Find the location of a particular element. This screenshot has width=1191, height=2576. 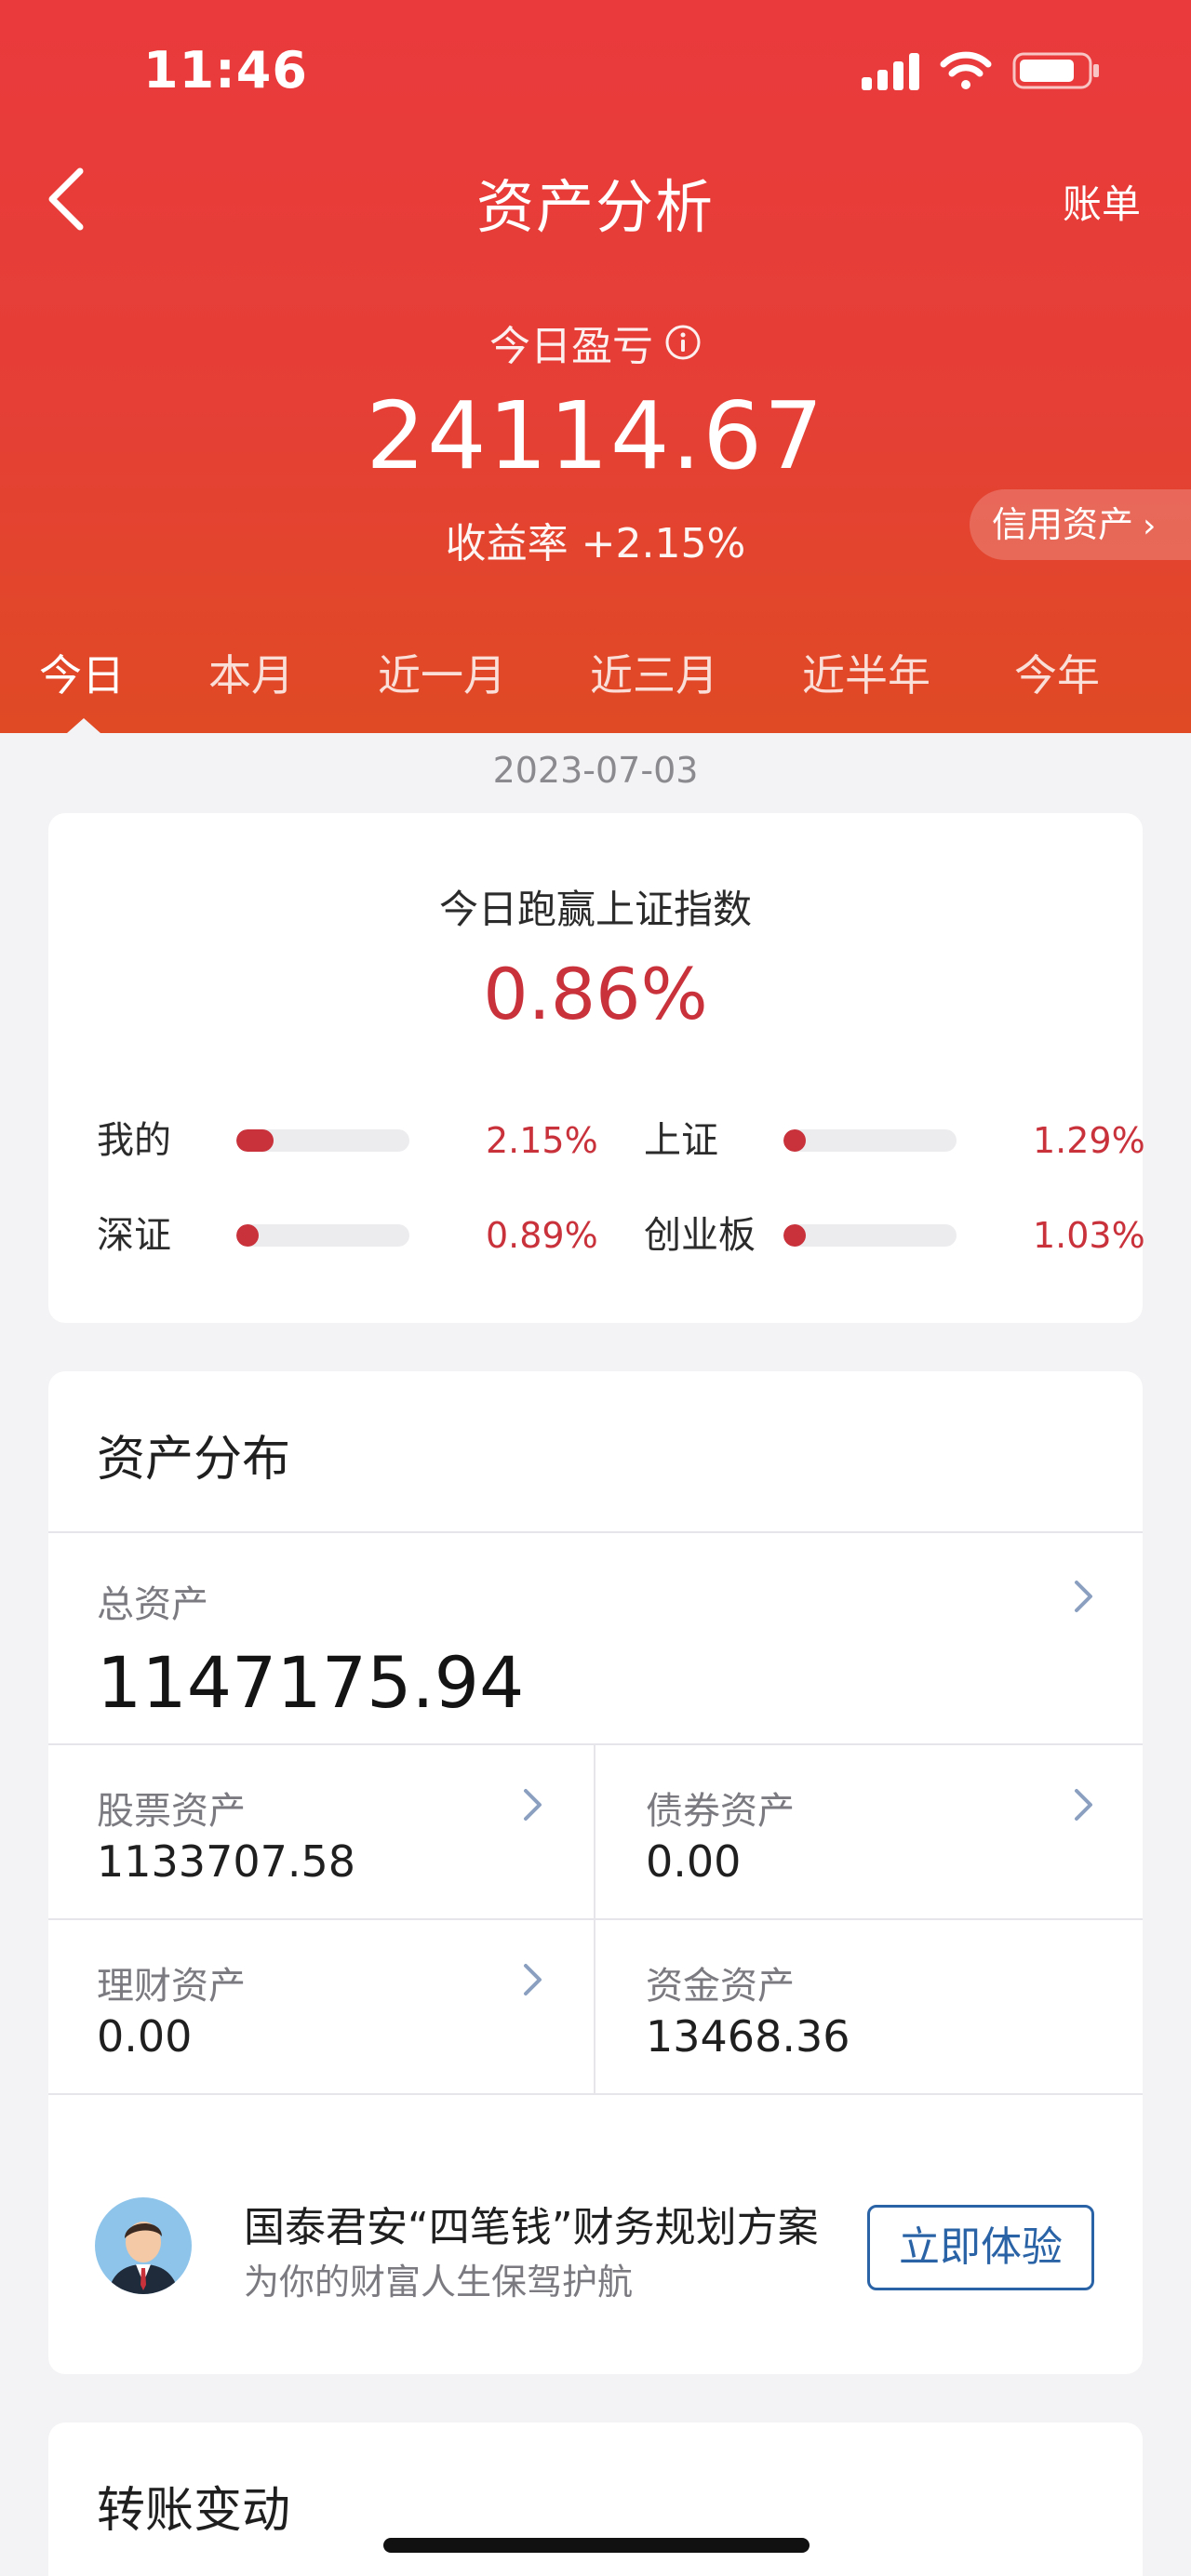

active-tab-indicator is located at coordinates (83, 725).